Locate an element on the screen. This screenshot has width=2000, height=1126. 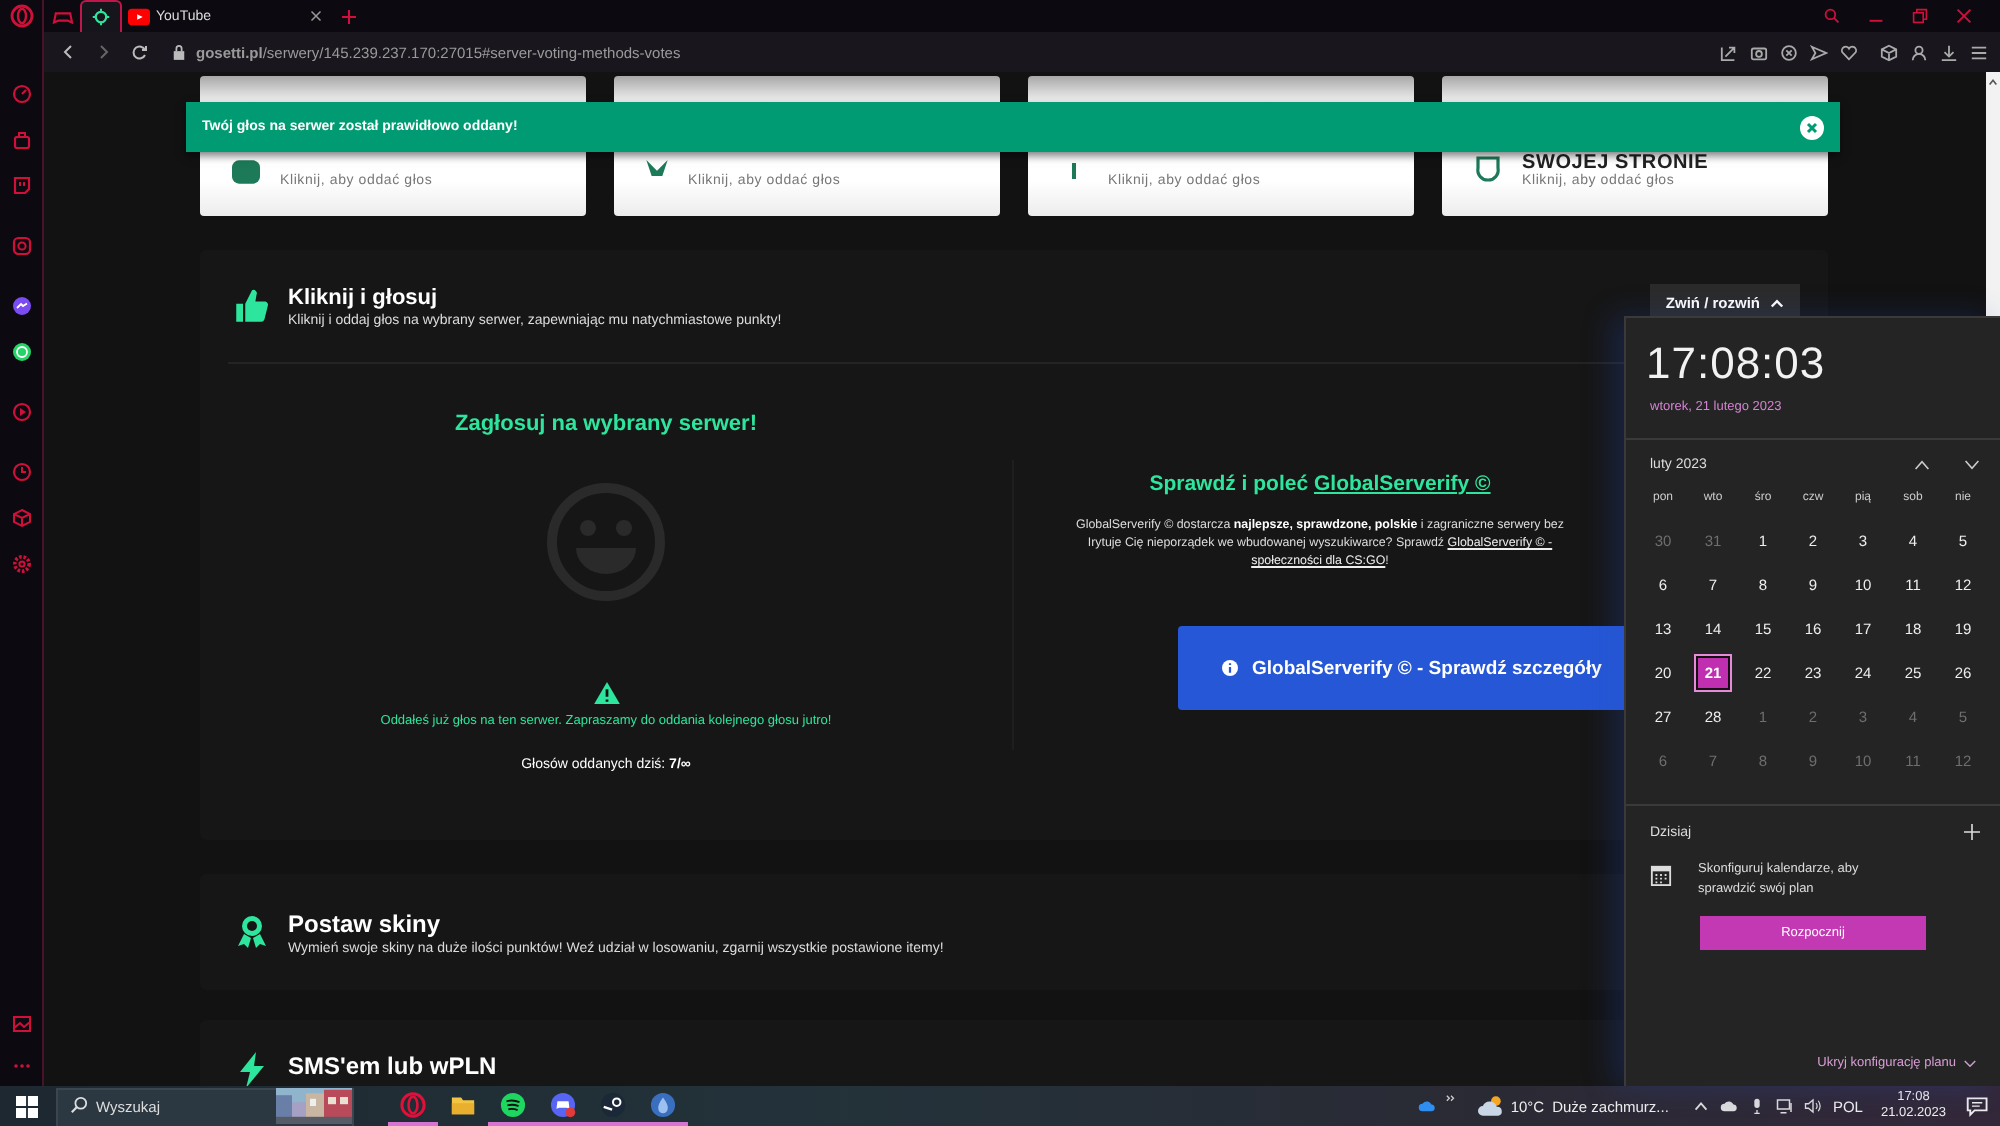
section-title: Kliknij i głosuj is located at coordinates (363, 297).